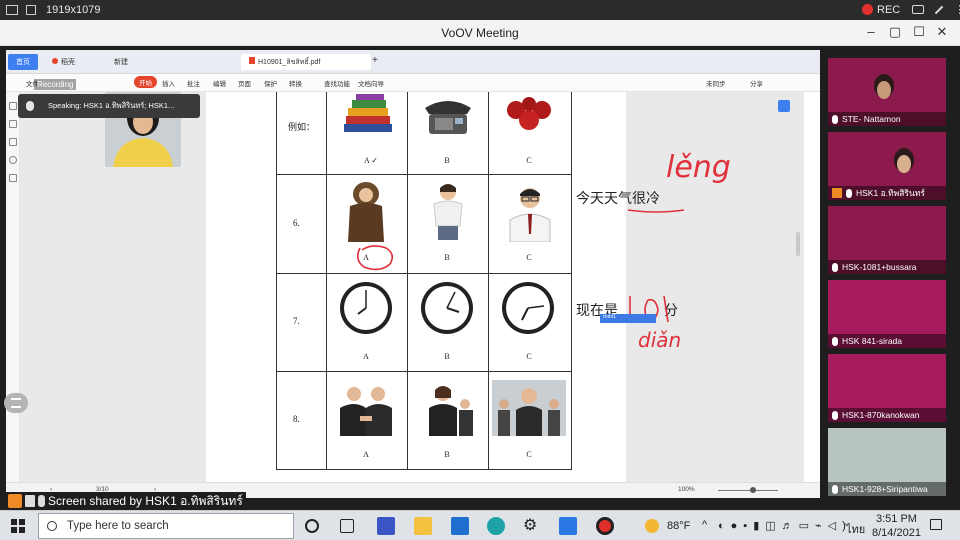 This screenshot has width=960, height=540. What do you see at coordinates (628, 318) in the screenshot?
I see `cursor-label: mini1` at bounding box center [628, 318].